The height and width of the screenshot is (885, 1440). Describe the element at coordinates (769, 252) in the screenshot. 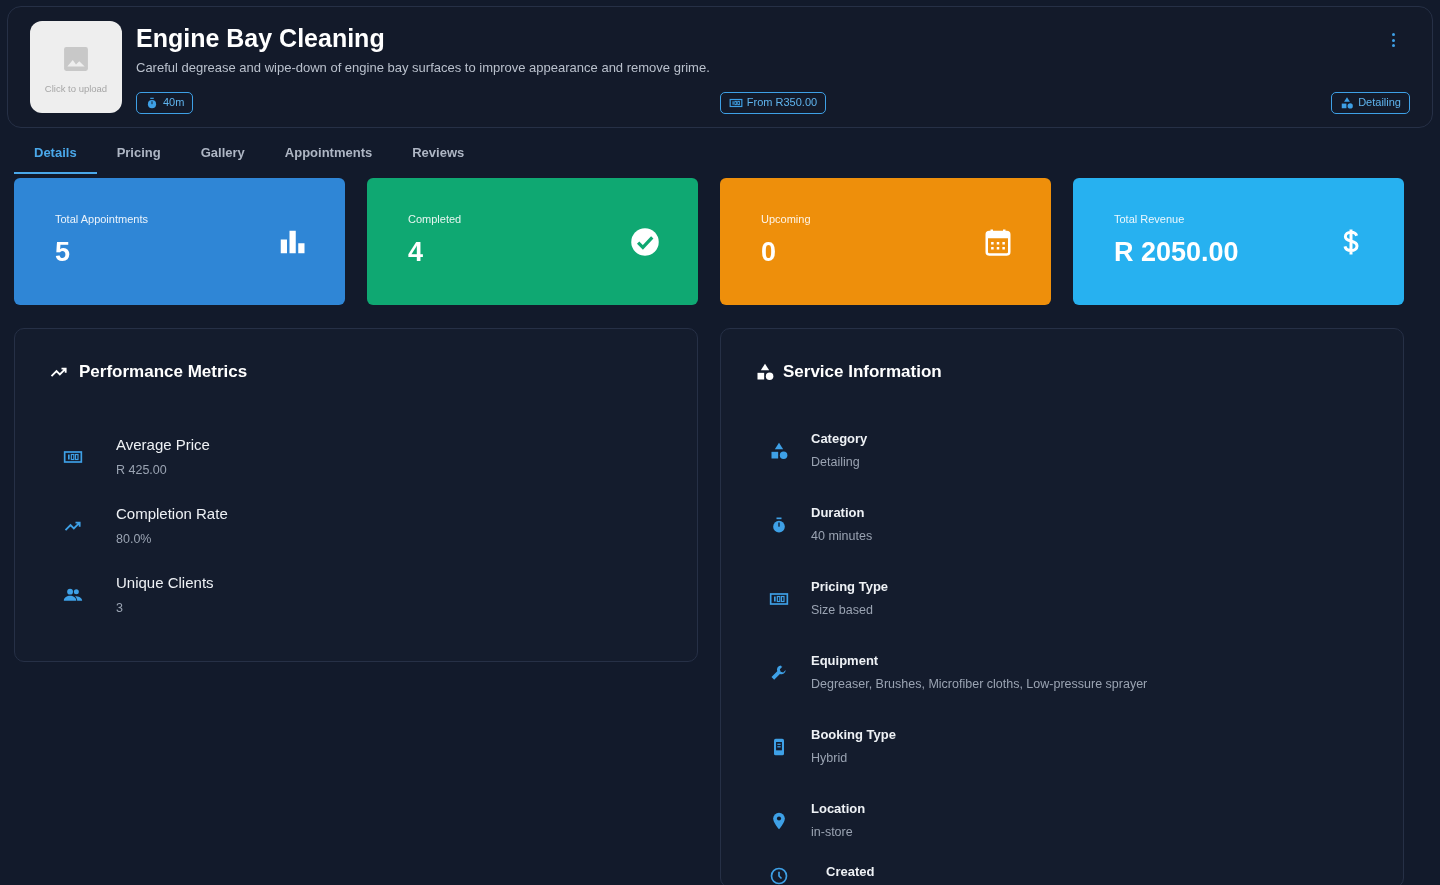

I see `stat-value: 0` at that location.